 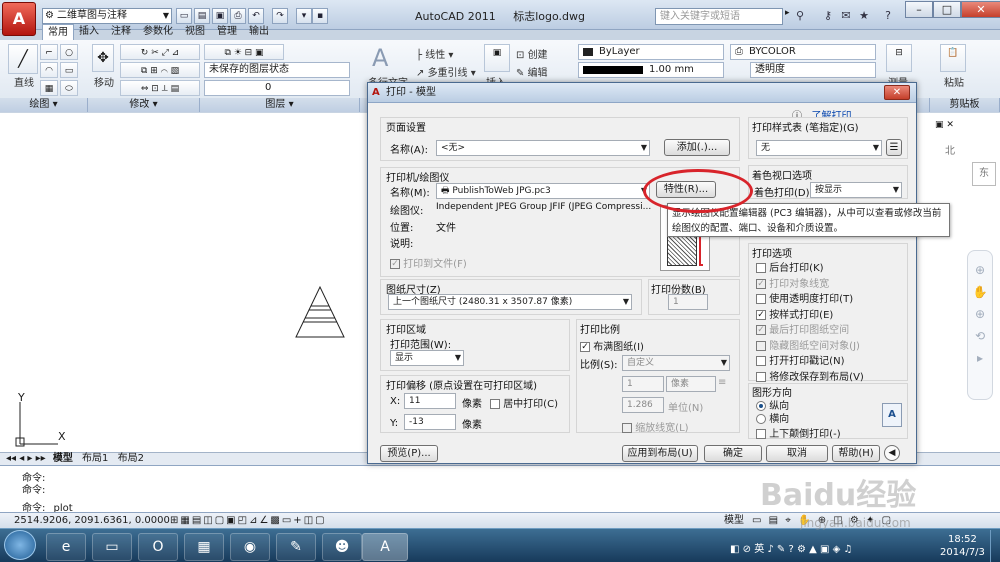 I want to click on navigation-bar: ⊕ ✋ ⊕ ⟲ ▸, so click(x=980, y=325).